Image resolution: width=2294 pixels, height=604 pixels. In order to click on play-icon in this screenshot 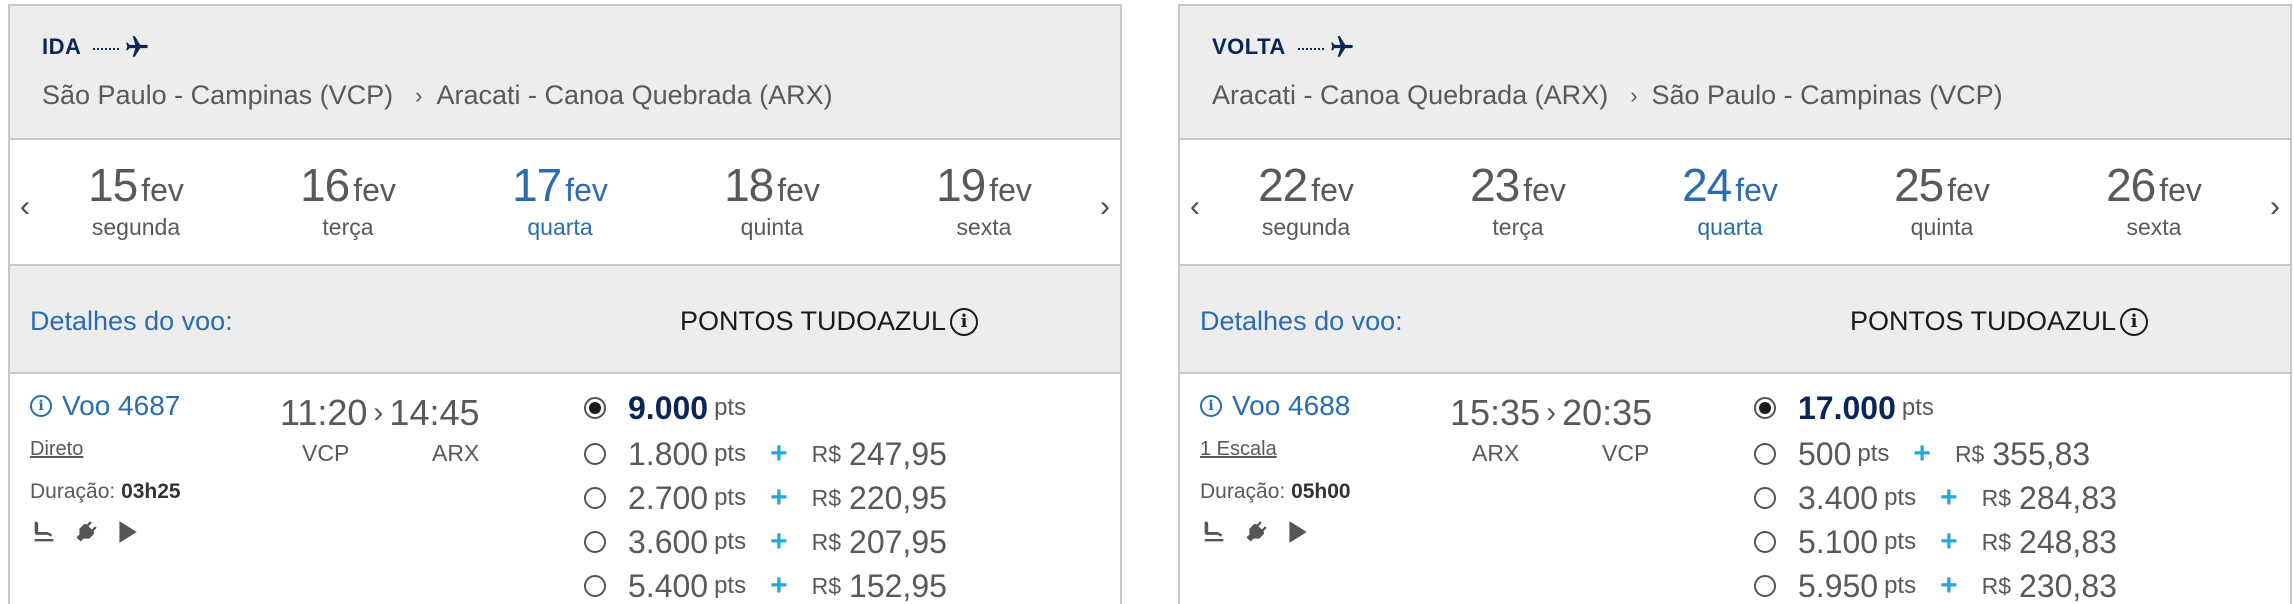, I will do `click(128, 532)`.